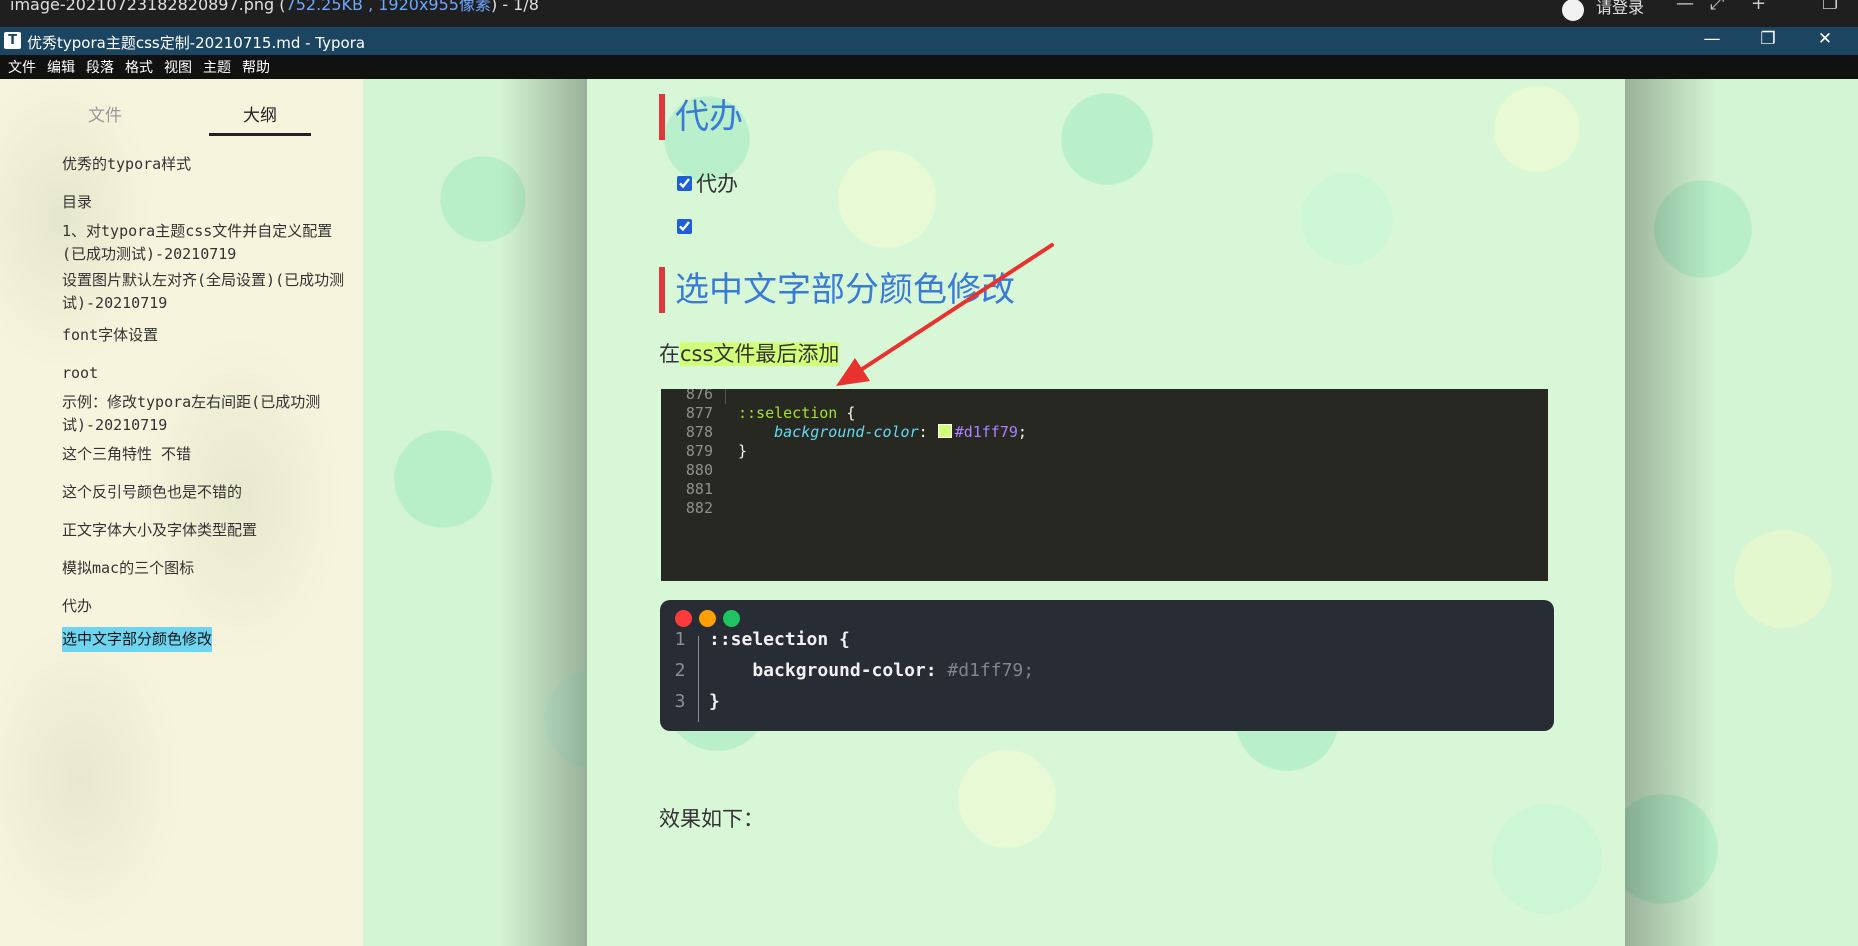 This screenshot has height=946, width=1858. I want to click on avatar, so click(1573, 10).